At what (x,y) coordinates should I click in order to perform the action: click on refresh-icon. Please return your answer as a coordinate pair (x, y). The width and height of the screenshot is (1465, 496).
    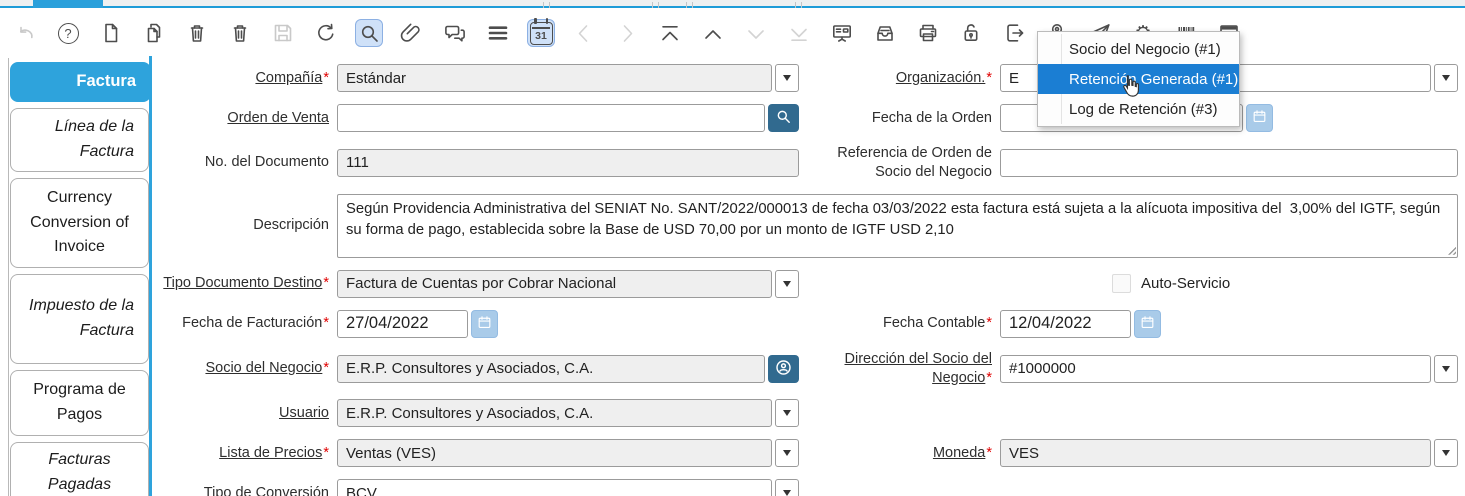
    Looking at the image, I should click on (326, 33).